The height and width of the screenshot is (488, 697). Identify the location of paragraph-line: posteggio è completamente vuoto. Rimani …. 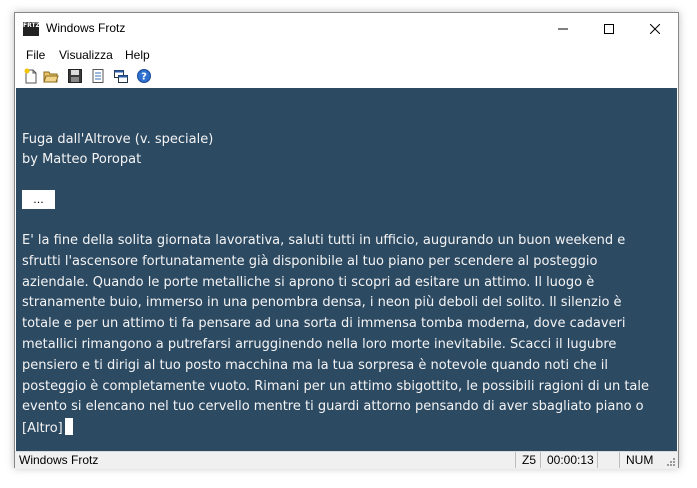
(335, 386).